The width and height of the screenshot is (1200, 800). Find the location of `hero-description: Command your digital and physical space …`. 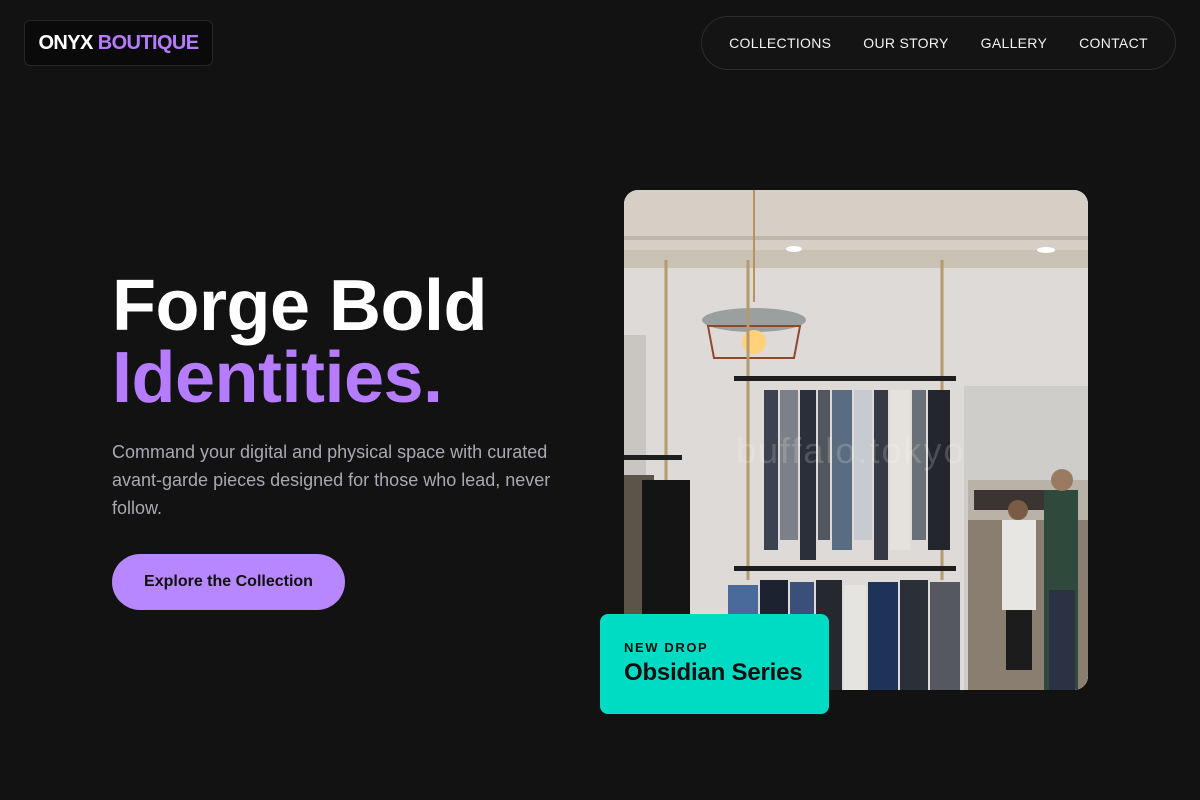

hero-description: Command your digital and physical space … is located at coordinates (331, 480).